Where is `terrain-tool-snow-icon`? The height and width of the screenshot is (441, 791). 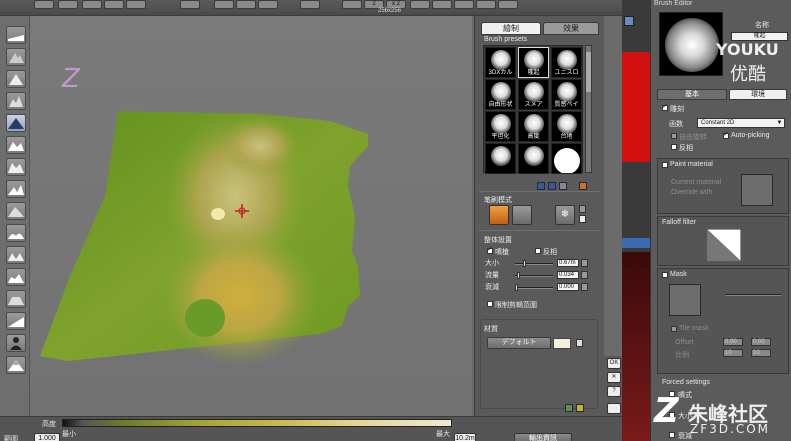
terrain-tool-snow-icon is located at coordinates (16, 365).